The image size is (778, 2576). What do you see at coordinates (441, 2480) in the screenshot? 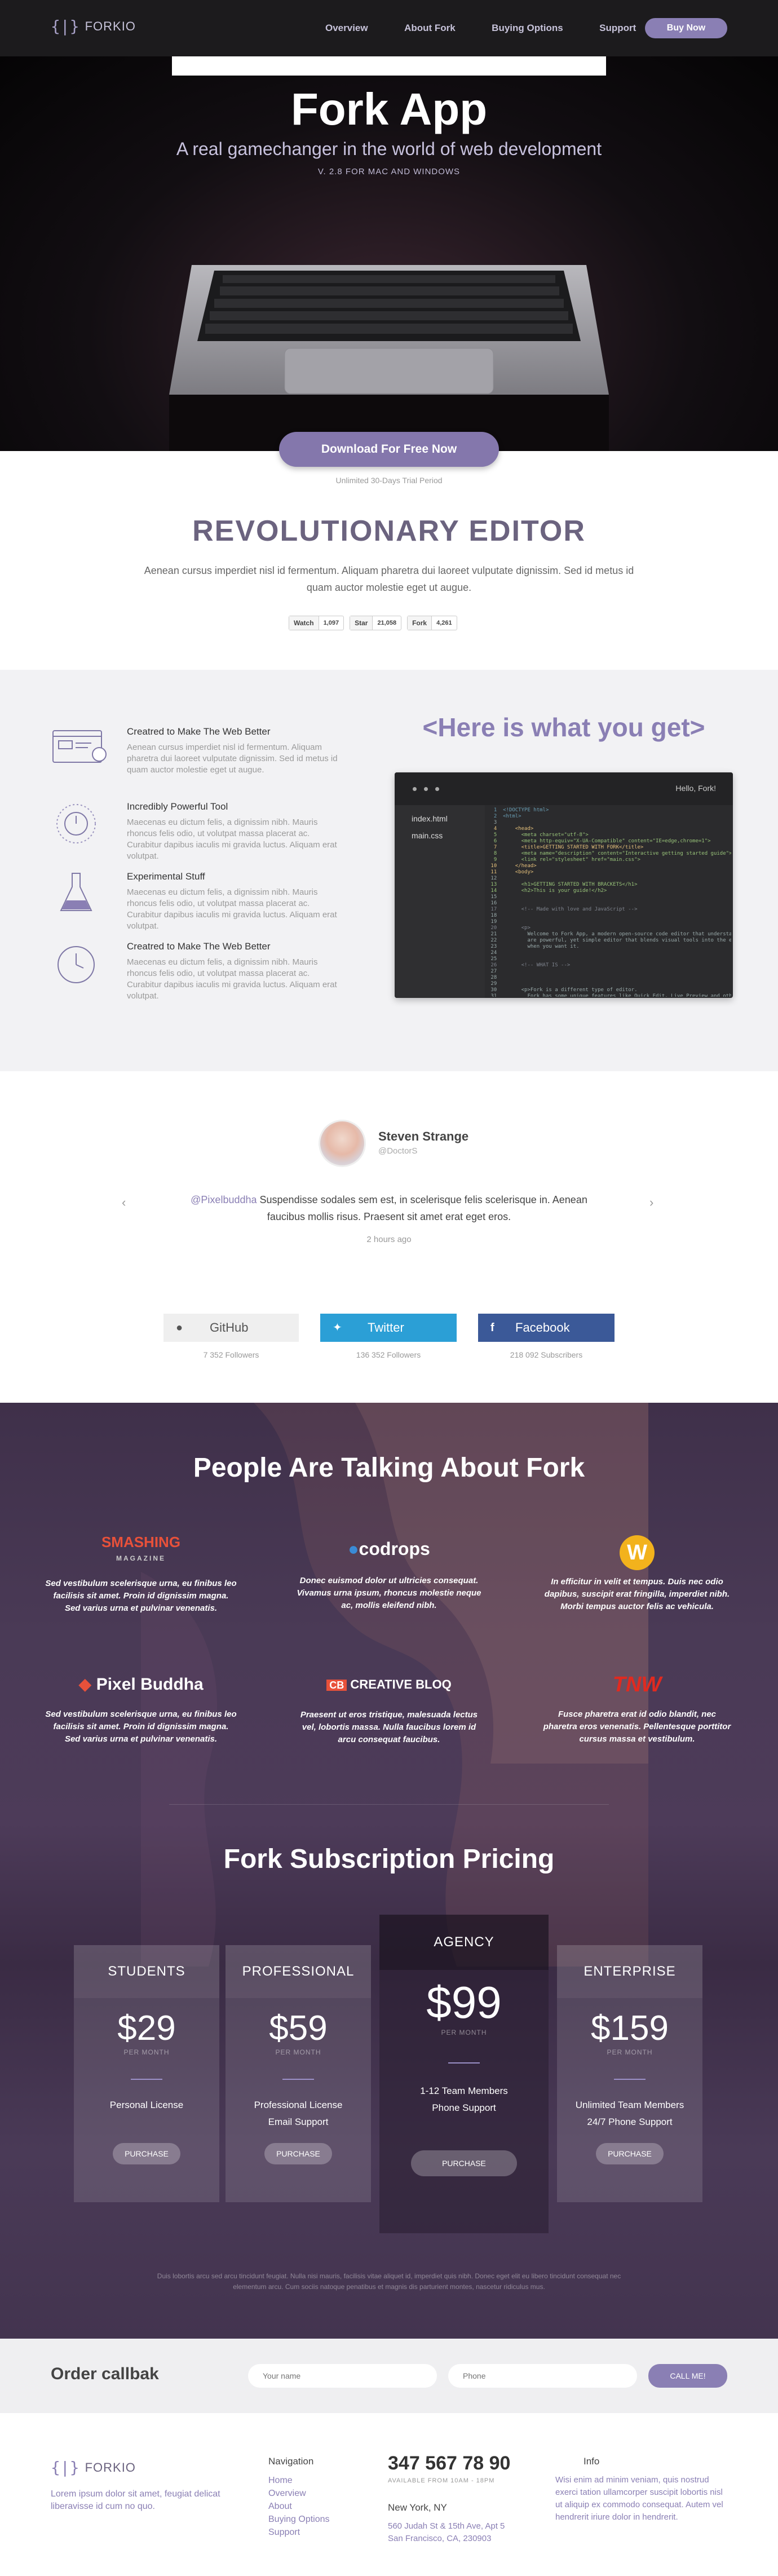
I see `footer-hours: AVAILABLE FROM 10AM - 18PM` at bounding box center [441, 2480].